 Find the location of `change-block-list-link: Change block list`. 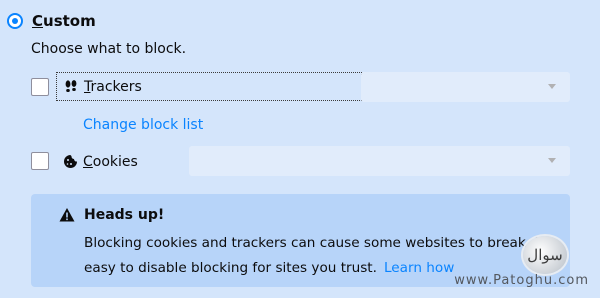

change-block-list-link: Change block list is located at coordinates (143, 125).